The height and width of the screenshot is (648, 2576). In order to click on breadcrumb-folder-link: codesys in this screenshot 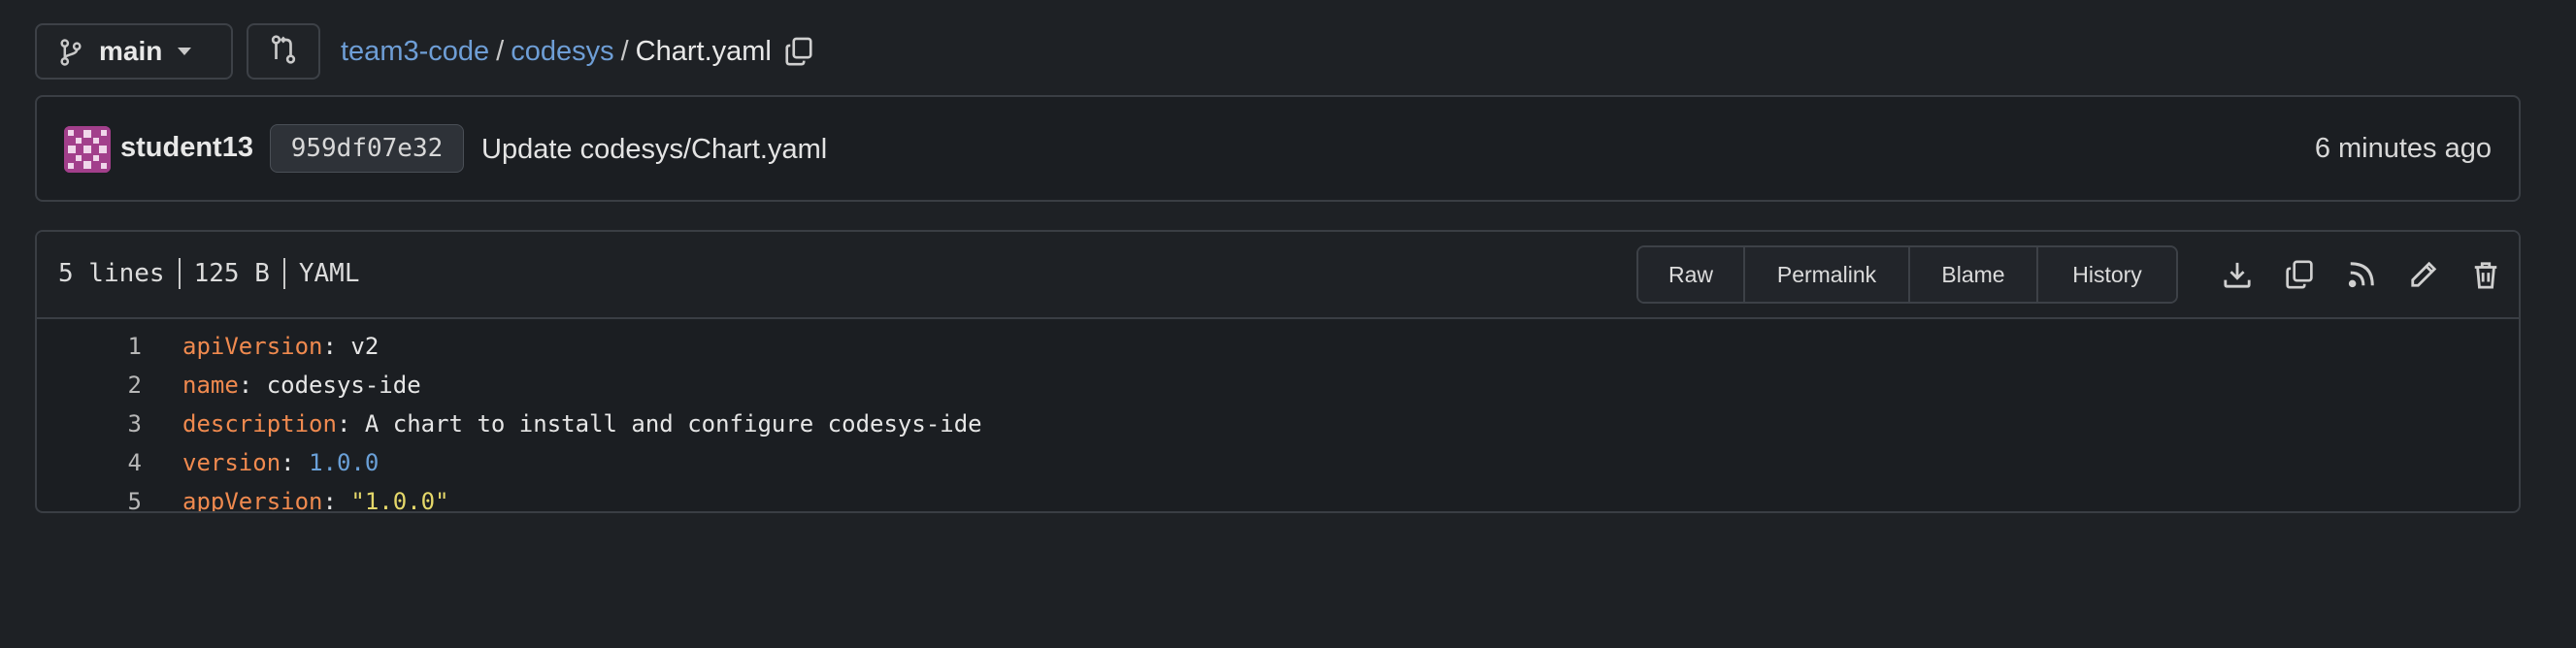, I will do `click(562, 52)`.